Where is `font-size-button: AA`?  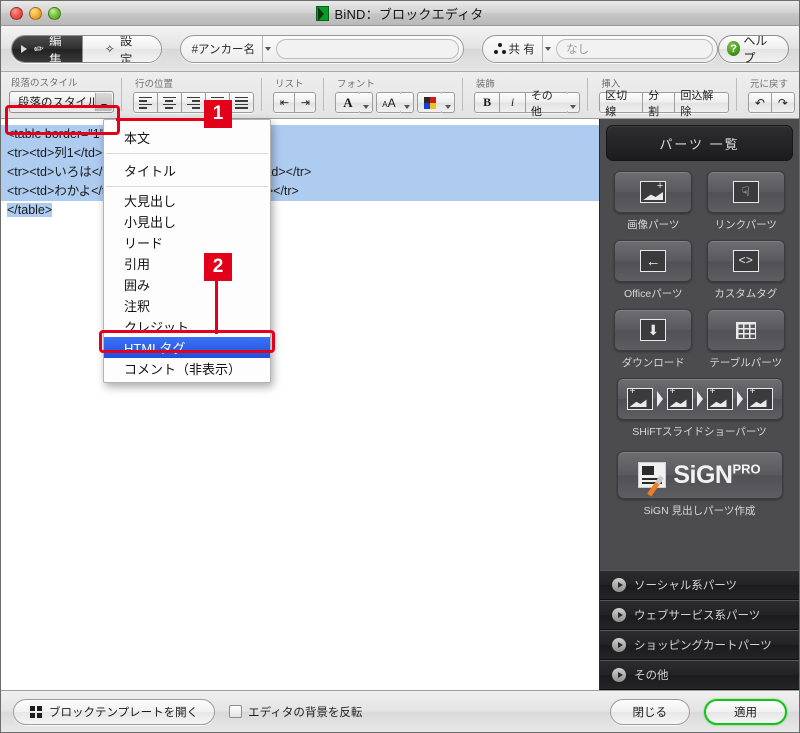 font-size-button: AA is located at coordinates (388, 102).